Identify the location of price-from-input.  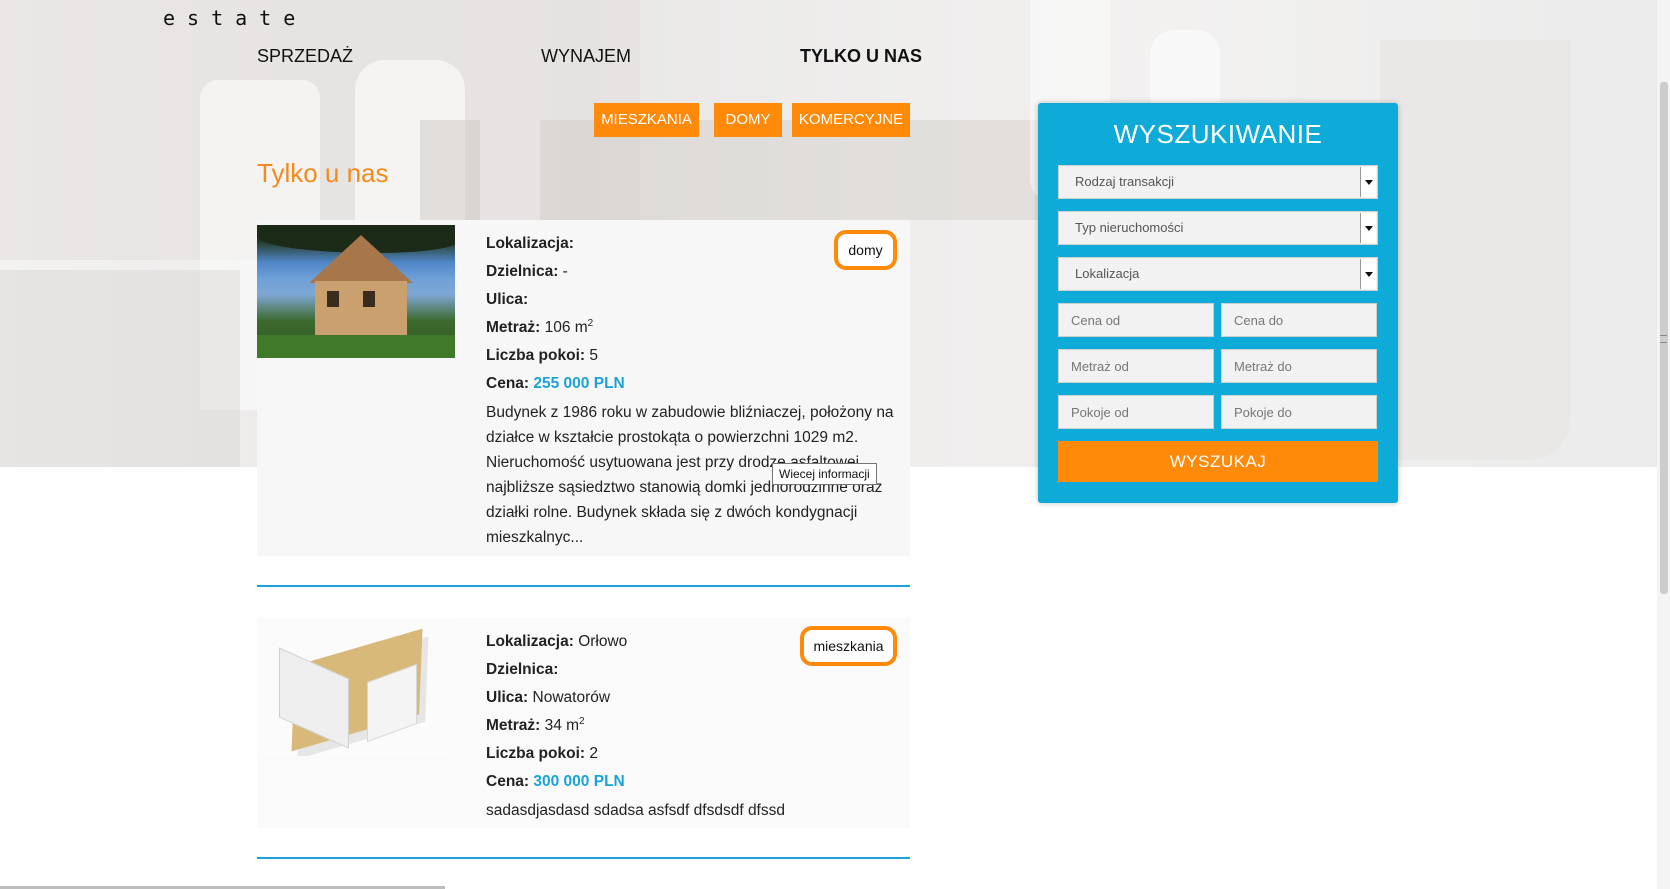
(1136, 320).